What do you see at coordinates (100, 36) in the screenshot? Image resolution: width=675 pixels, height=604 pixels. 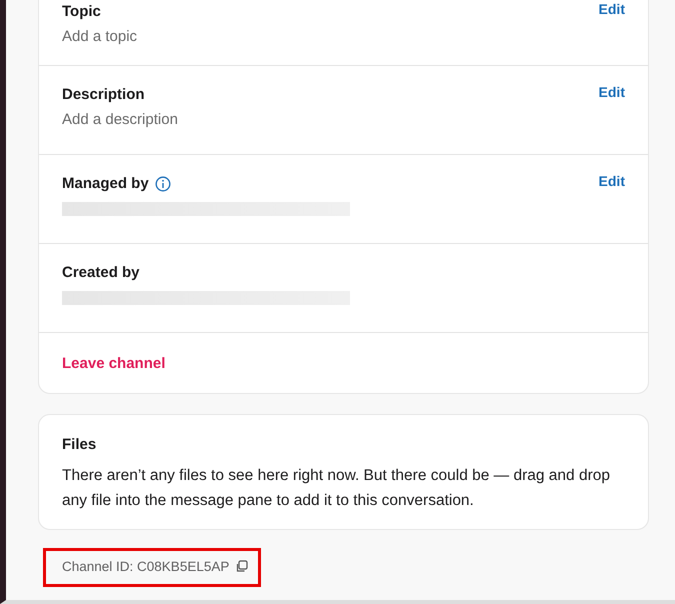 I see `field-value: Add a topic` at bounding box center [100, 36].